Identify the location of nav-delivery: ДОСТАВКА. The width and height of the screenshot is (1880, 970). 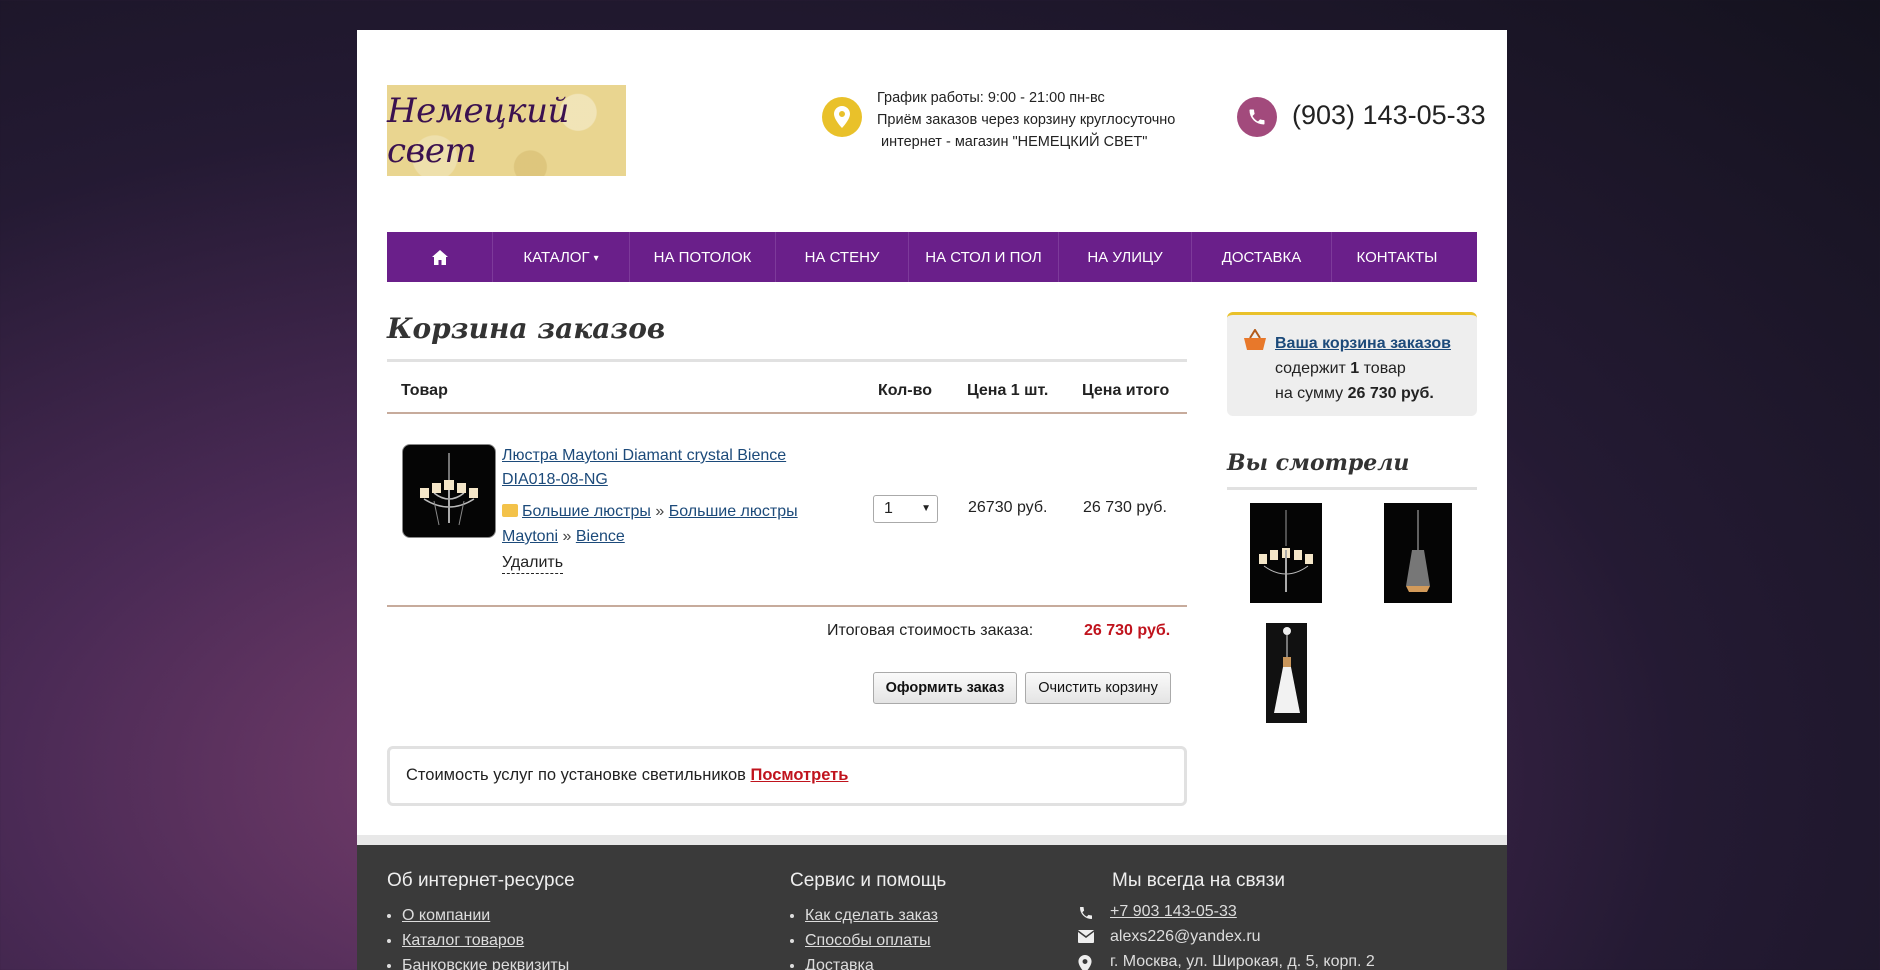
(1262, 257).